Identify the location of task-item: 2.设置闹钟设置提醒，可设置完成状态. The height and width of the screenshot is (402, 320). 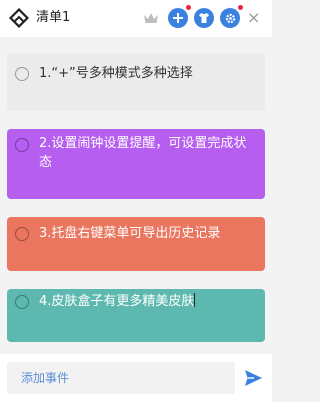
(136, 164).